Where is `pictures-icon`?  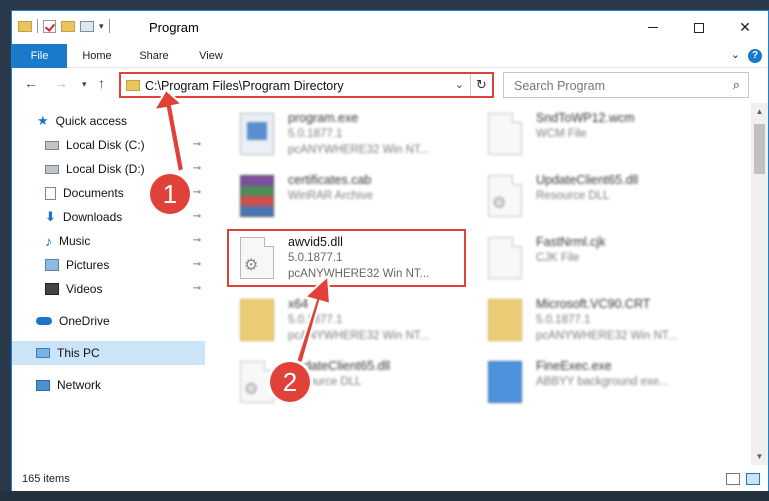 pictures-icon is located at coordinates (52, 265).